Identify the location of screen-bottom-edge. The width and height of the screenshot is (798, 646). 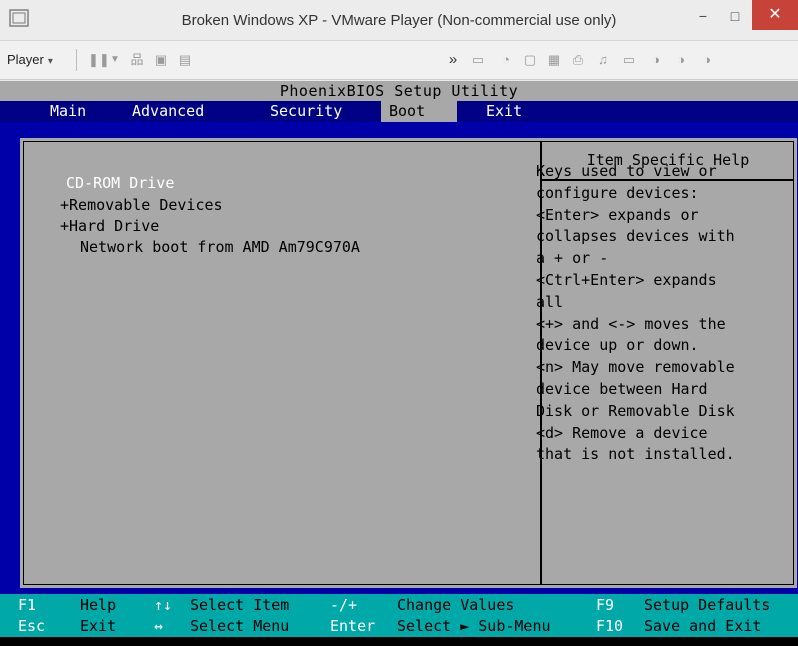
(399, 641).